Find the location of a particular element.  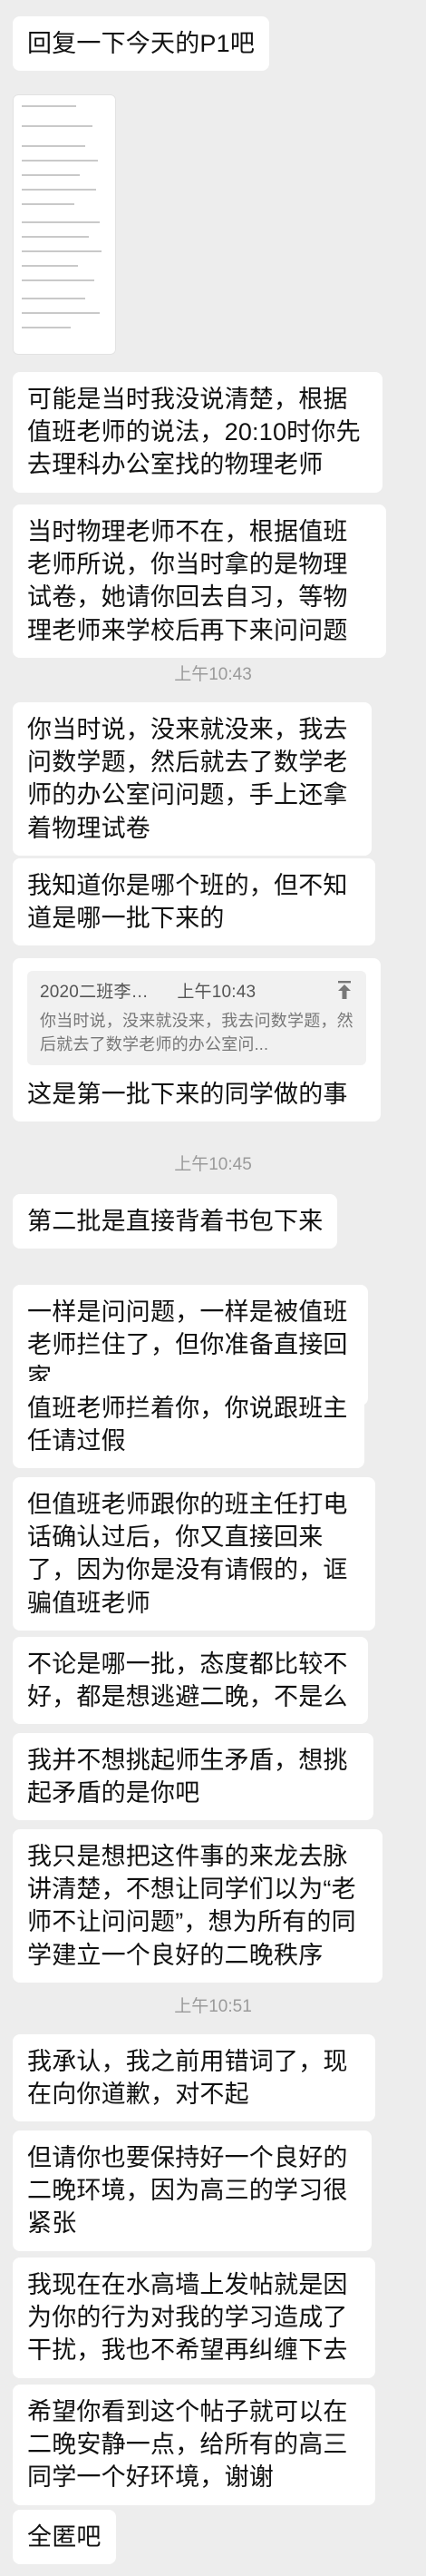

message-text: 我承认，我之前用错词了，现在向你道歉，对不起 is located at coordinates (187, 2078).